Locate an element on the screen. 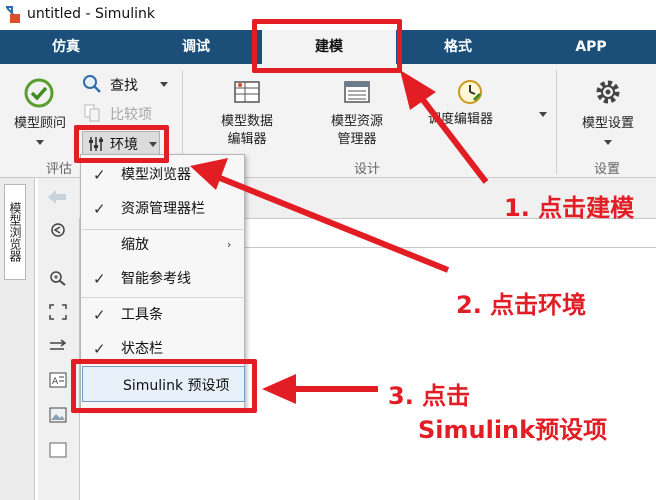 This screenshot has width=656, height=500. text-icon: A is located at coordinates (58, 380).